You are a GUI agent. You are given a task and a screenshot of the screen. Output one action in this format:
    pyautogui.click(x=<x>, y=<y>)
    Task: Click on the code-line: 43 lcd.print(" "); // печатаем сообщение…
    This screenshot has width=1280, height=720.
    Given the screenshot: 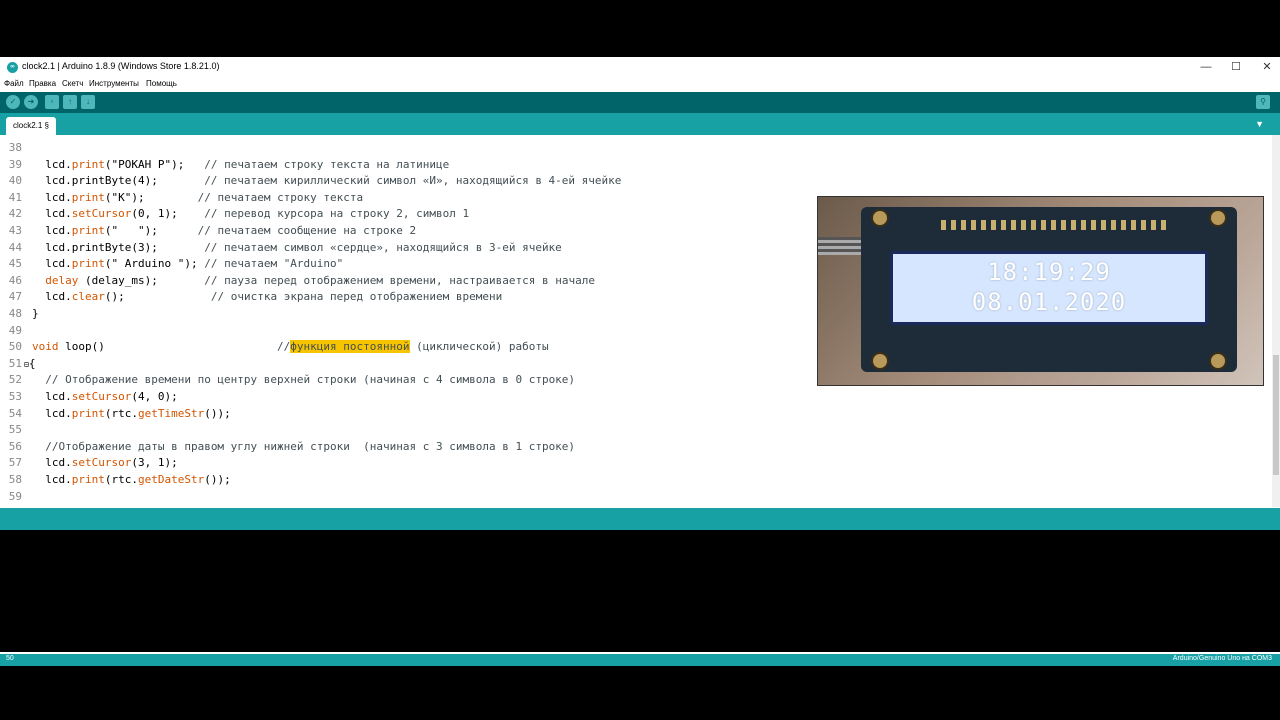 What is the action you would take?
    pyautogui.click(x=208, y=231)
    